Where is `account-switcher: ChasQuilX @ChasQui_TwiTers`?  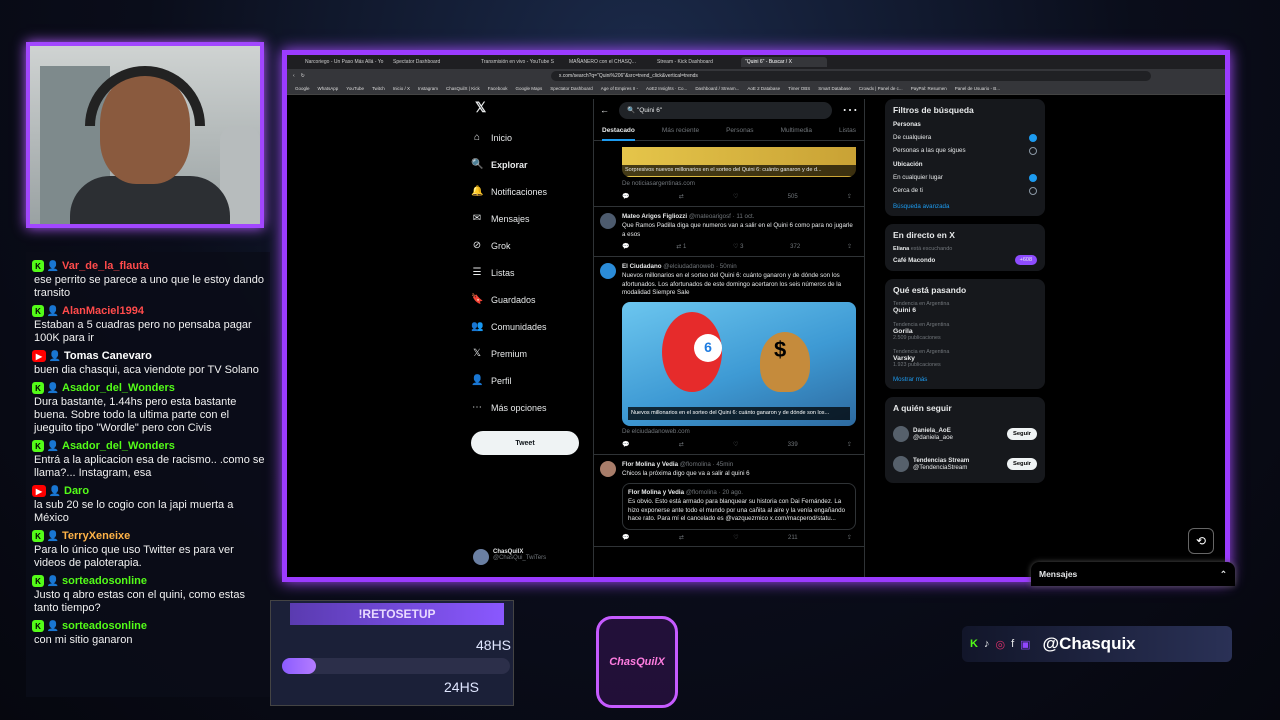
account-switcher: ChasQuilX @ChasQui_TwiTers is located at coordinates (509, 557).